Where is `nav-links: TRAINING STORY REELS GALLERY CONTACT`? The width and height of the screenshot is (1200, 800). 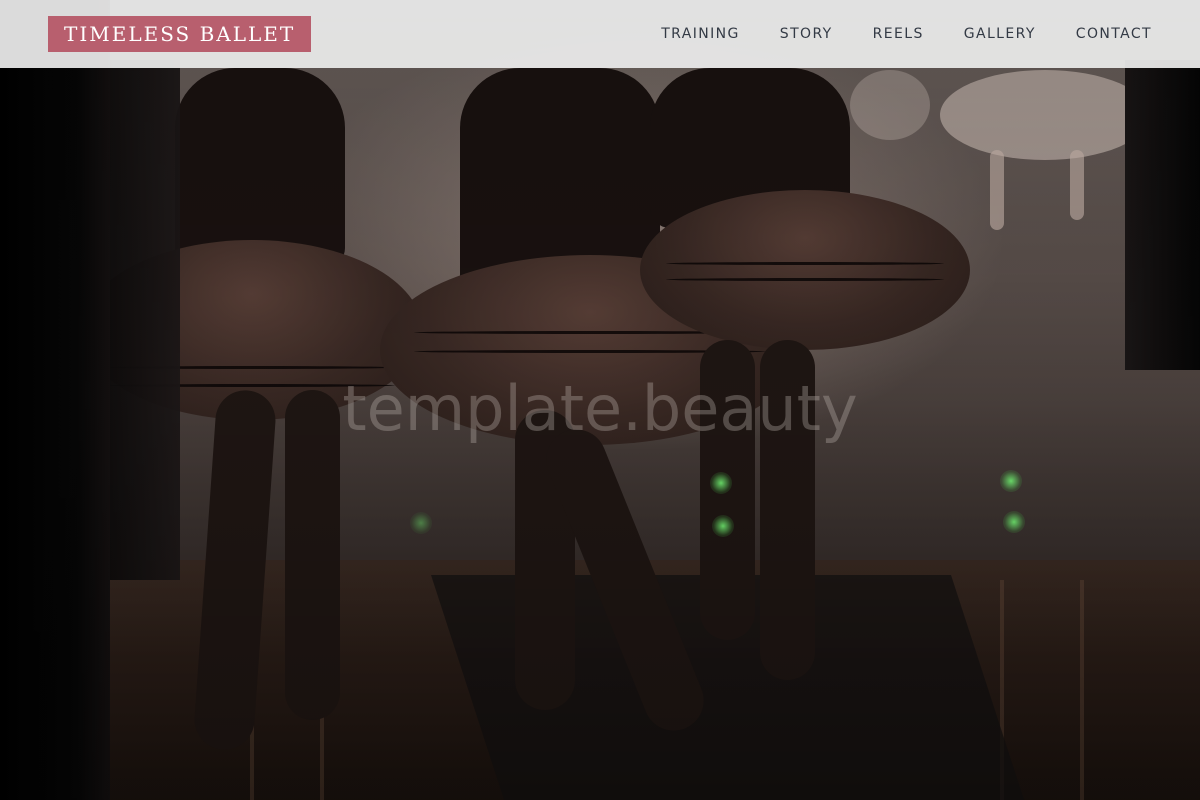
nav-links: TRAINING STORY REELS GALLERY CONTACT is located at coordinates (886, 34).